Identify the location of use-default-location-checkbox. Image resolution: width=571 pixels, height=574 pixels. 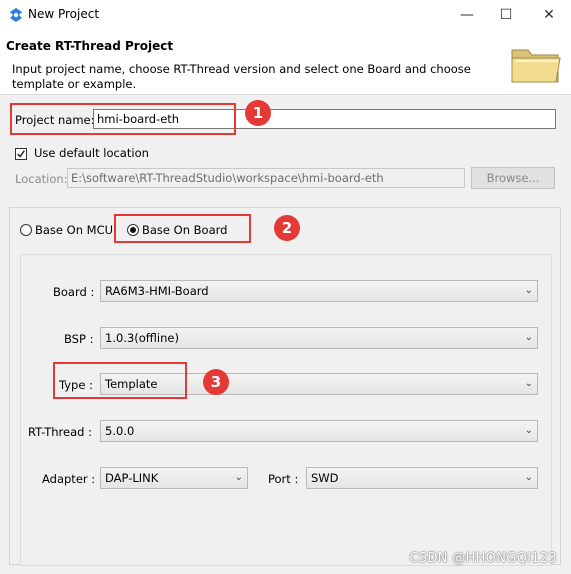
(21, 154).